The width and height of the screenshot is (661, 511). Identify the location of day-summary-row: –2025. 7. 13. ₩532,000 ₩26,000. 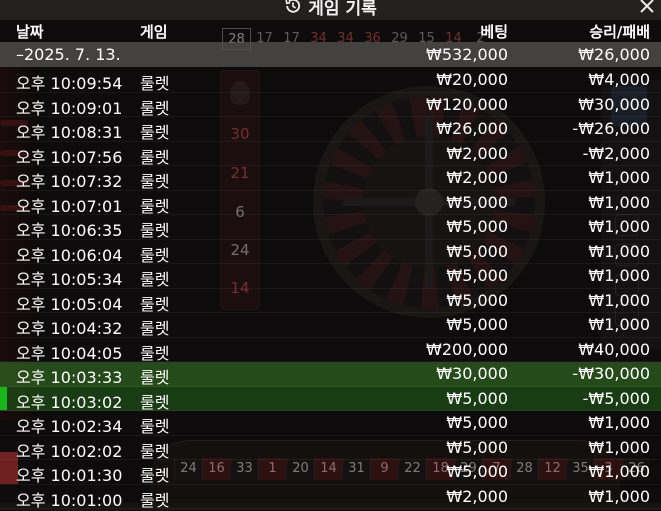
(330, 54).